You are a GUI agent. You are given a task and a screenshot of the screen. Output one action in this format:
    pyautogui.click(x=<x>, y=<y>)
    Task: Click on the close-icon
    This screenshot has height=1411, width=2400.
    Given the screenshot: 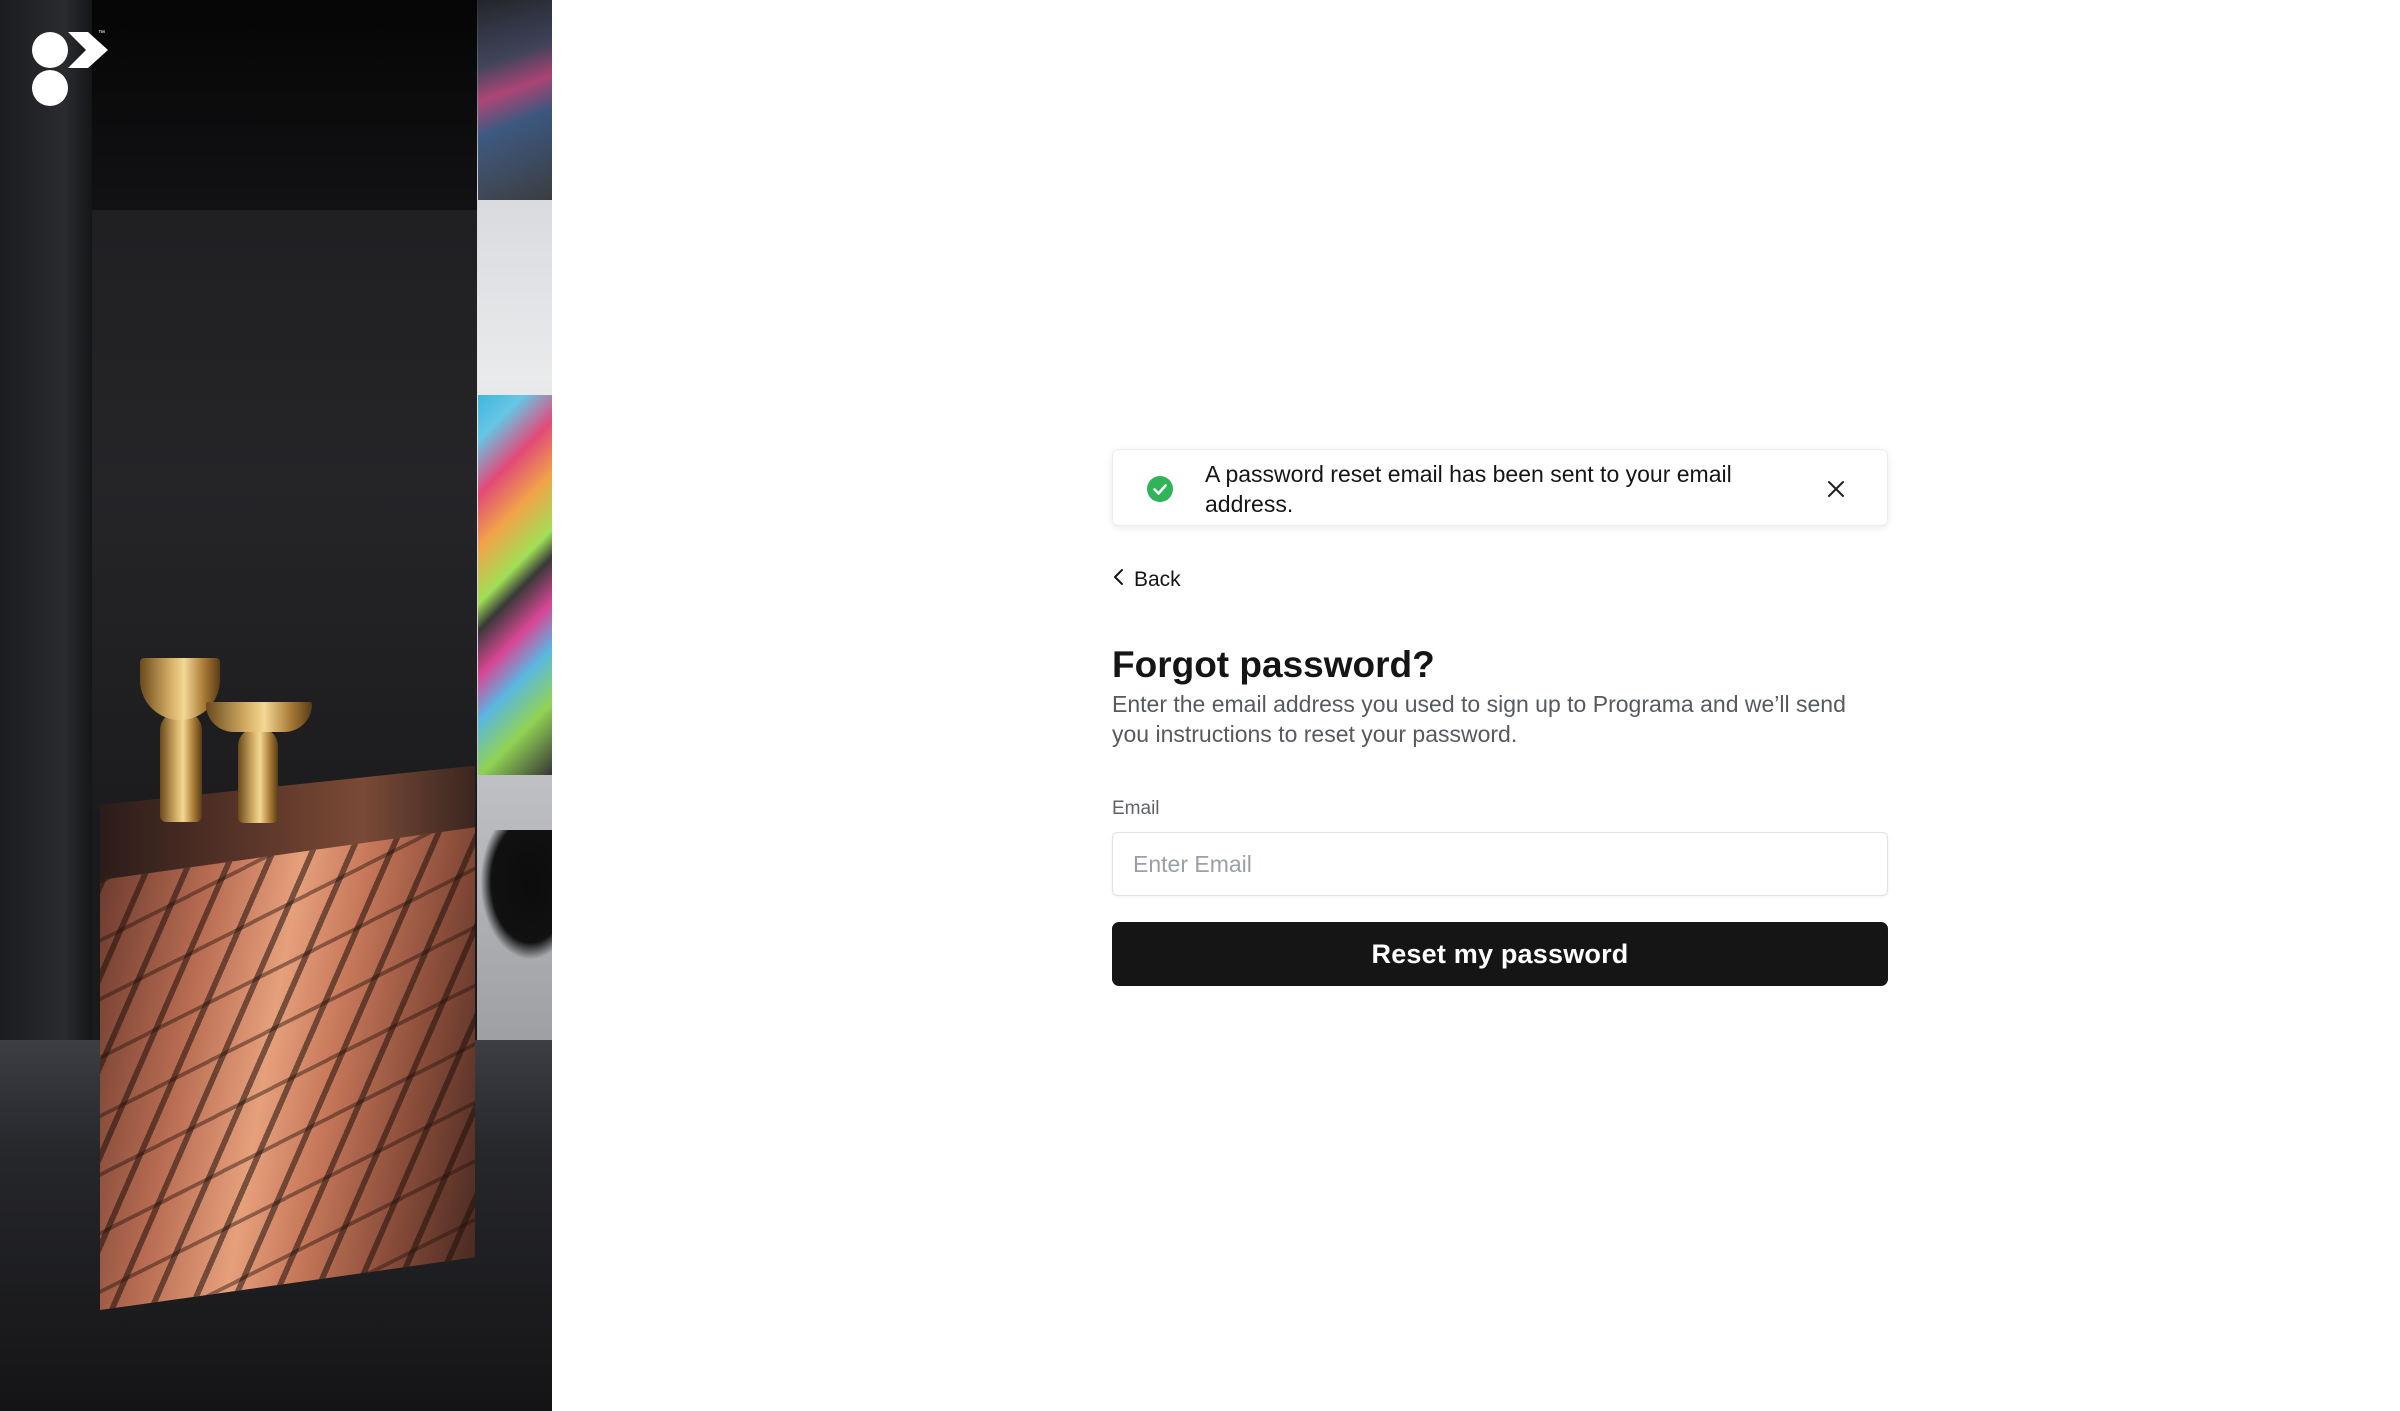 What is the action you would take?
    pyautogui.click(x=1836, y=489)
    